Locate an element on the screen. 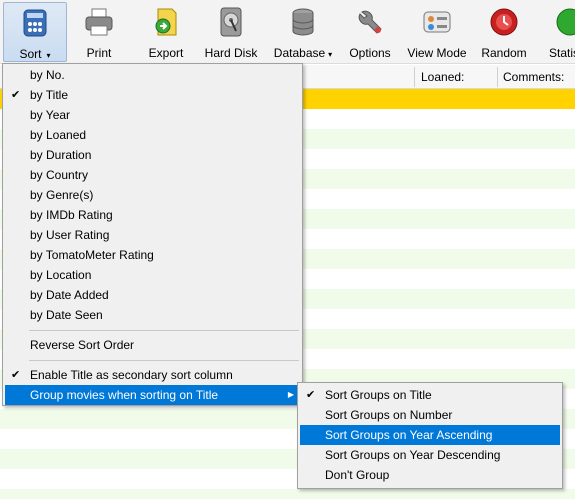  printer-icon is located at coordinates (99, 22).